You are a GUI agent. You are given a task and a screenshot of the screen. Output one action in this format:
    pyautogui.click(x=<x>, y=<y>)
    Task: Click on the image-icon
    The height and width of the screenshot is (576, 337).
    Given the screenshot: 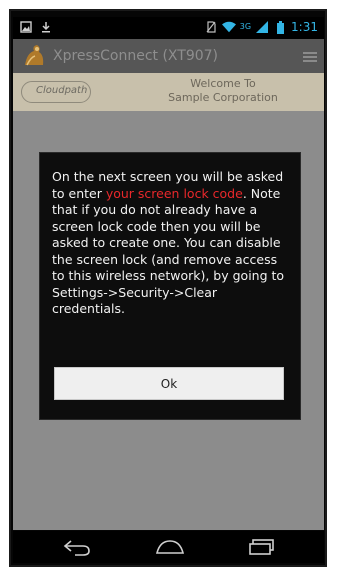 What is the action you would take?
    pyautogui.click(x=26, y=27)
    